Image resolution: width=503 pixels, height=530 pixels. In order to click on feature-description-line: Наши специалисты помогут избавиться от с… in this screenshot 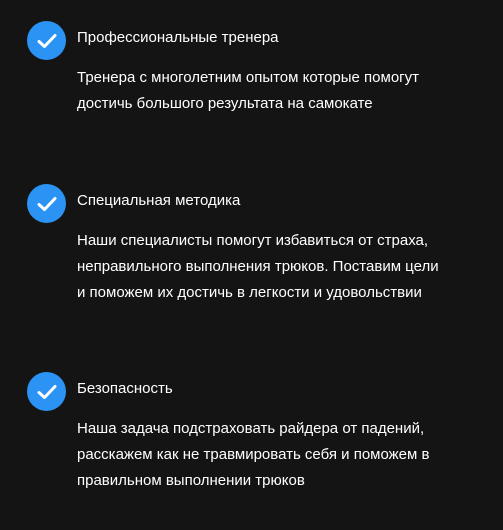, I will do `click(253, 240)`.